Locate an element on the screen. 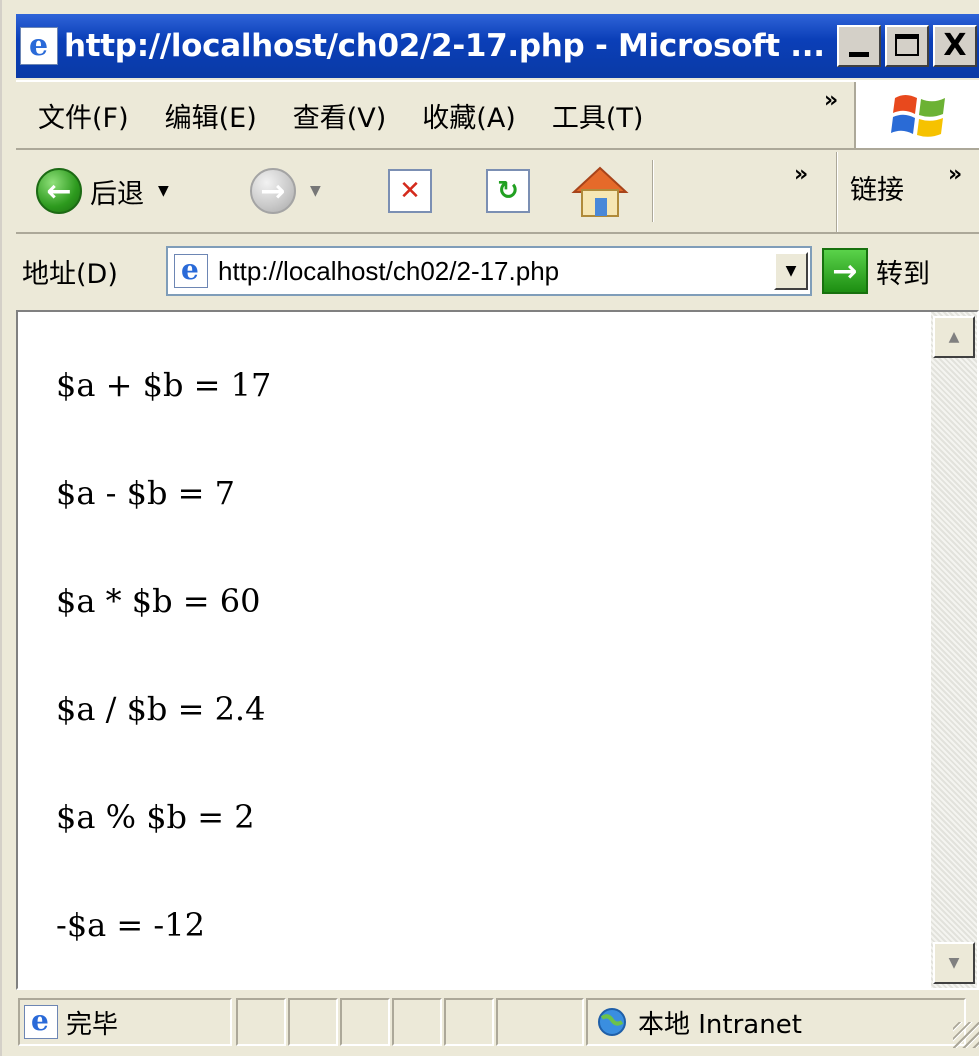 The height and width of the screenshot is (1056, 979). go-button: → 转到 is located at coordinates (876, 271).